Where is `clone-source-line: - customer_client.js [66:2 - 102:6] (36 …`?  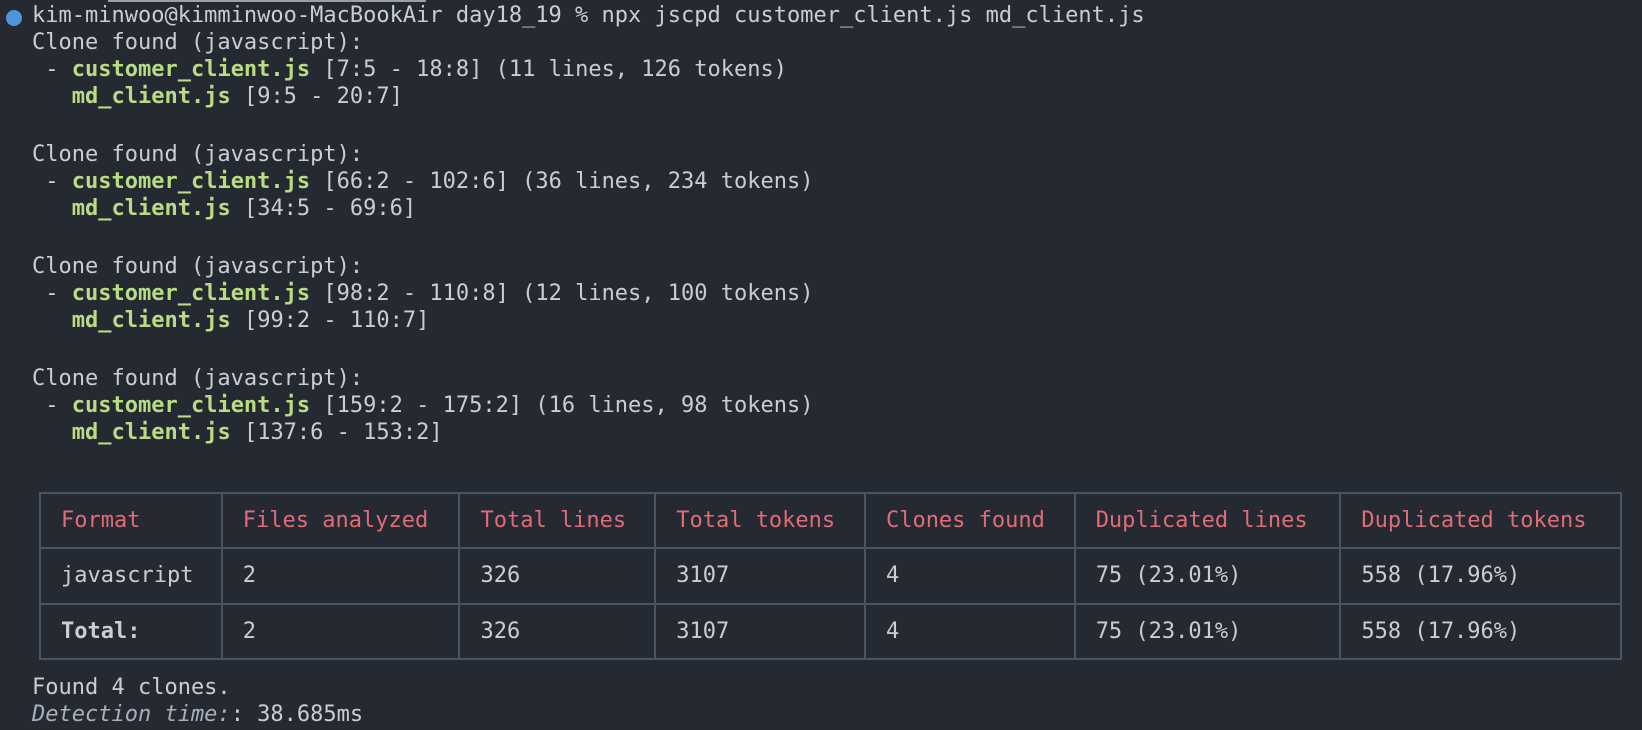
clone-source-line: - customer_client.js [66:2 - 102:6] (36 … is located at coordinates (423, 182).